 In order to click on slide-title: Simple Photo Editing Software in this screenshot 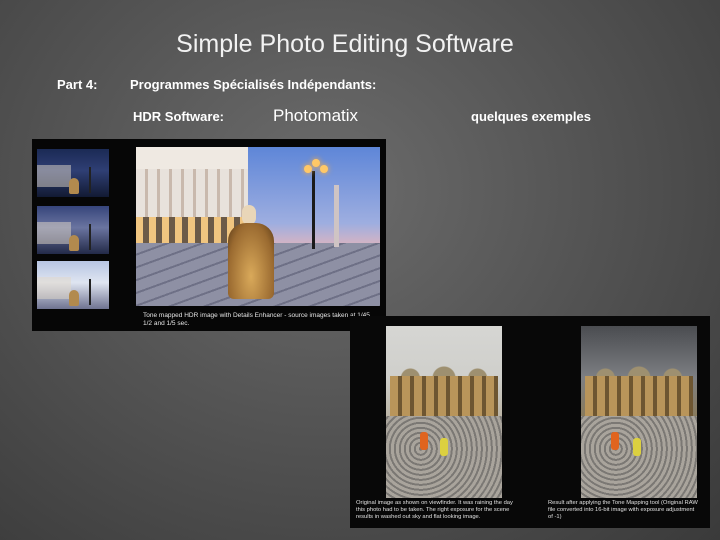, I will do `click(345, 44)`.